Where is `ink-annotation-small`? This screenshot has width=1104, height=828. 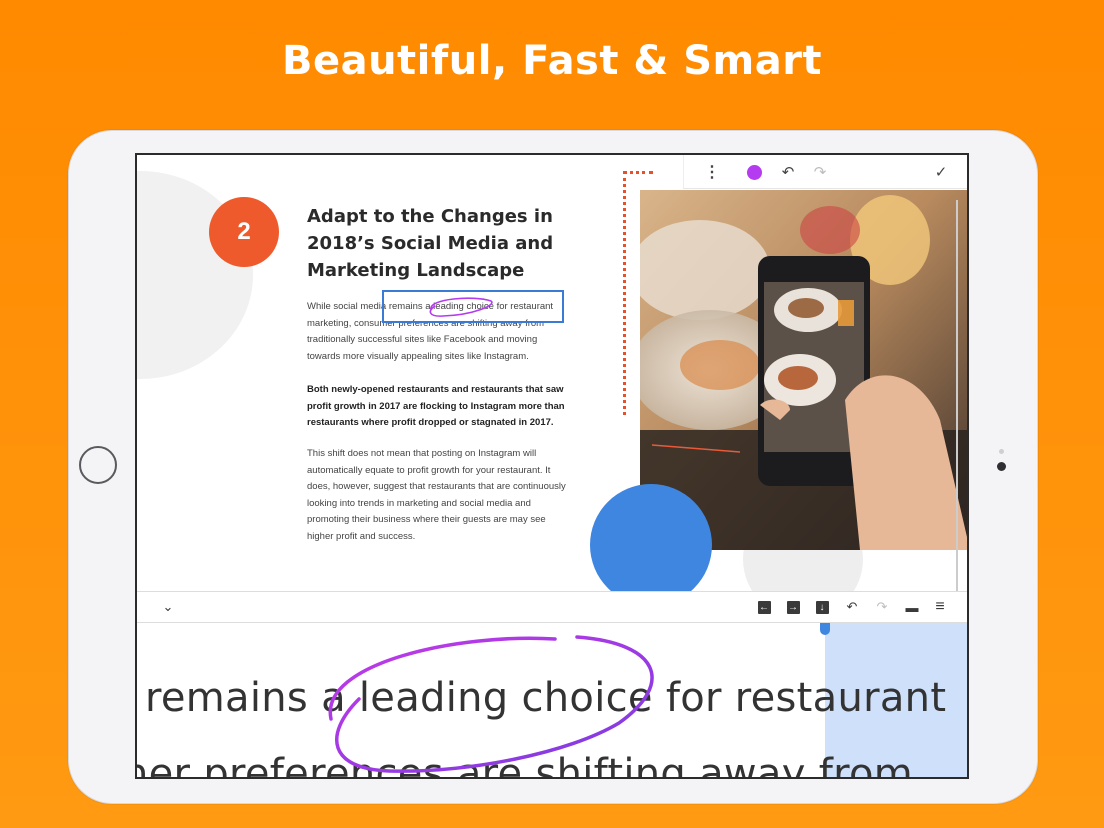
ink-annotation-small is located at coordinates (460, 306).